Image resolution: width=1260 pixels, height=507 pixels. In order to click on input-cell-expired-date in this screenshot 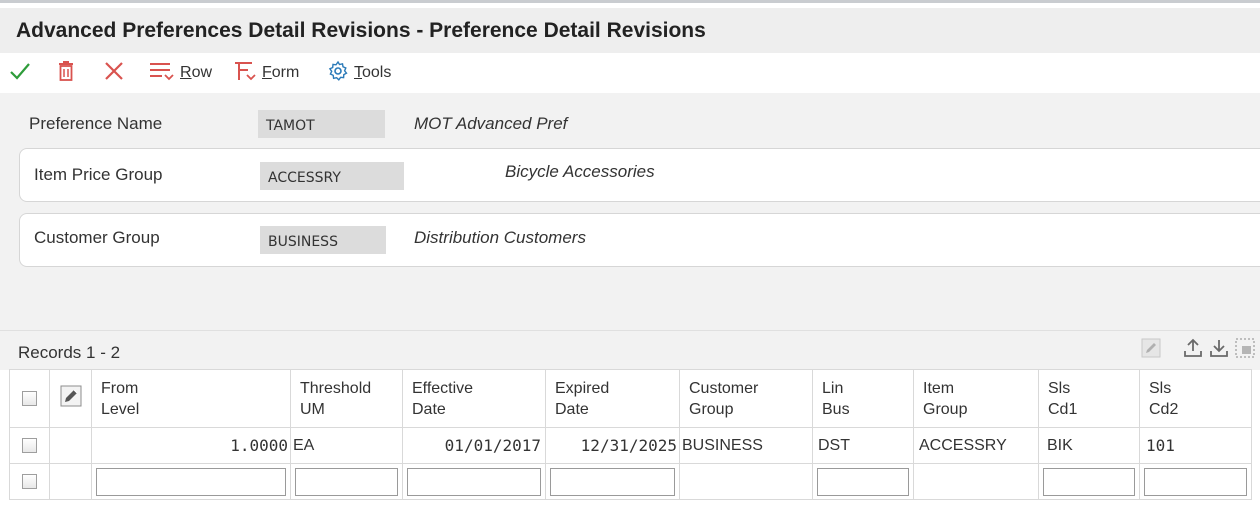, I will do `click(612, 481)`.